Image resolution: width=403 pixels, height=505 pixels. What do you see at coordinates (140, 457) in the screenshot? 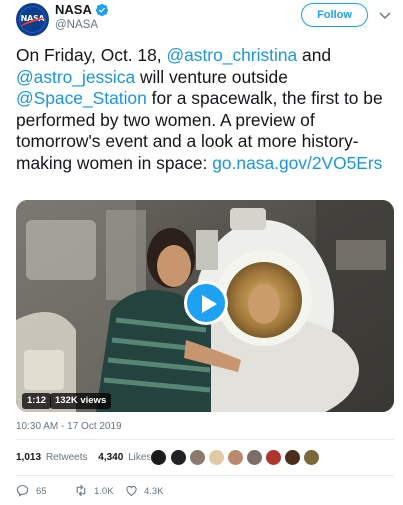
I see `likes-label: Likes` at bounding box center [140, 457].